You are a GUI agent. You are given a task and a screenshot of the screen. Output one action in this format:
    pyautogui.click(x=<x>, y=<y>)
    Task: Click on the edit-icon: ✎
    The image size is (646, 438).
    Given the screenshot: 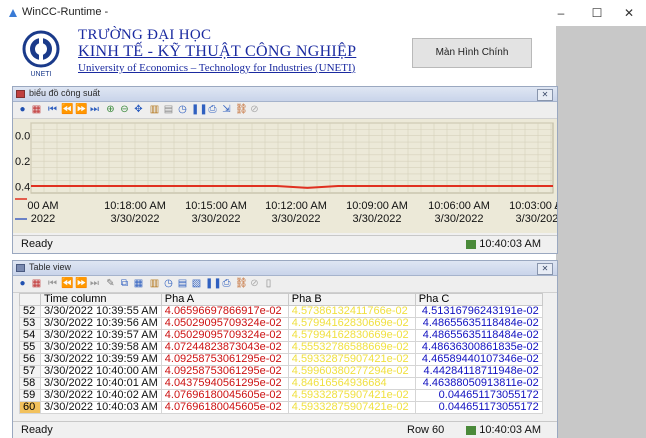 What is the action you would take?
    pyautogui.click(x=110, y=283)
    